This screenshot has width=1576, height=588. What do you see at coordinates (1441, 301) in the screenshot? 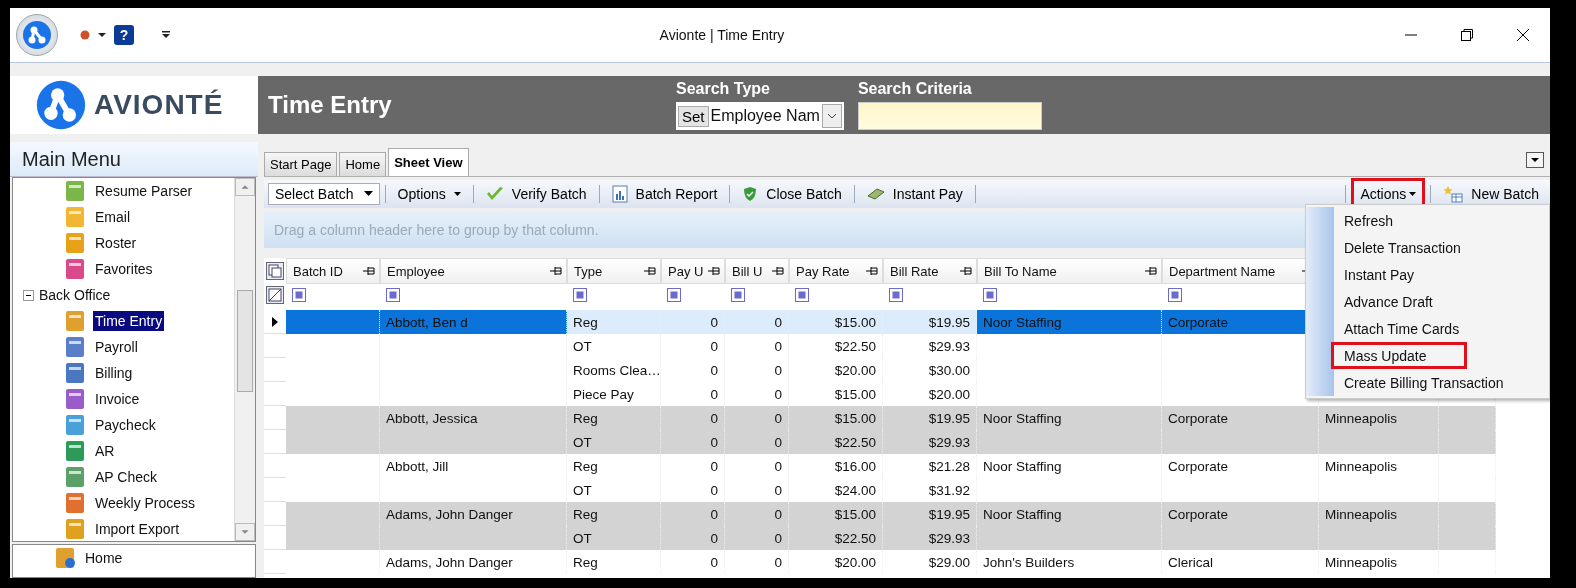
I see `menu-item: Advance Draft` at bounding box center [1441, 301].